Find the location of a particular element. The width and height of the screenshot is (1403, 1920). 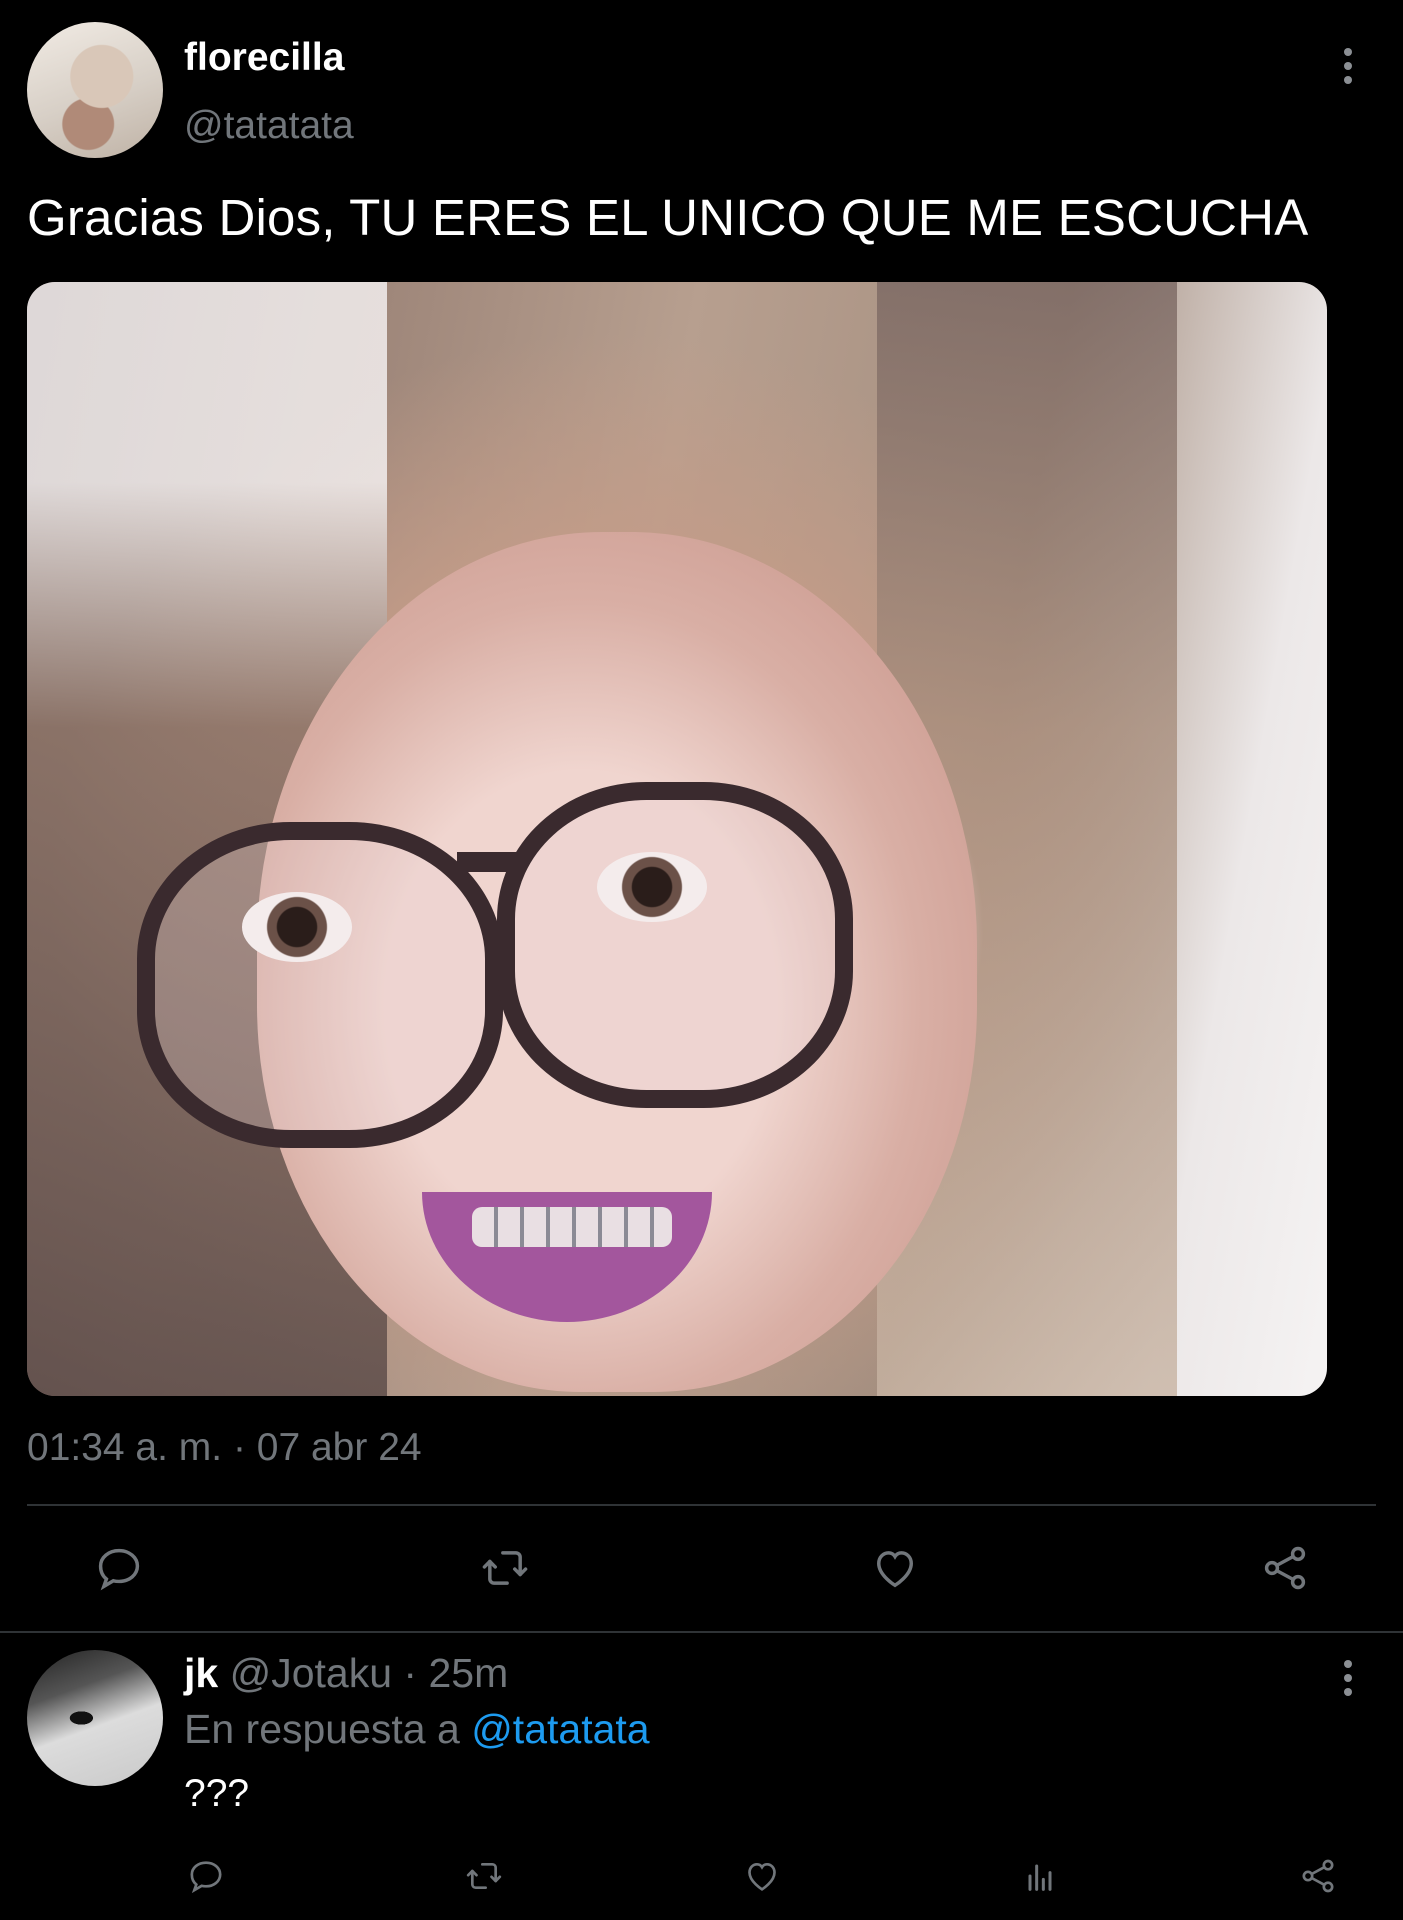

reply-header: jk @Jotaku · 25m is located at coordinates (346, 1673).